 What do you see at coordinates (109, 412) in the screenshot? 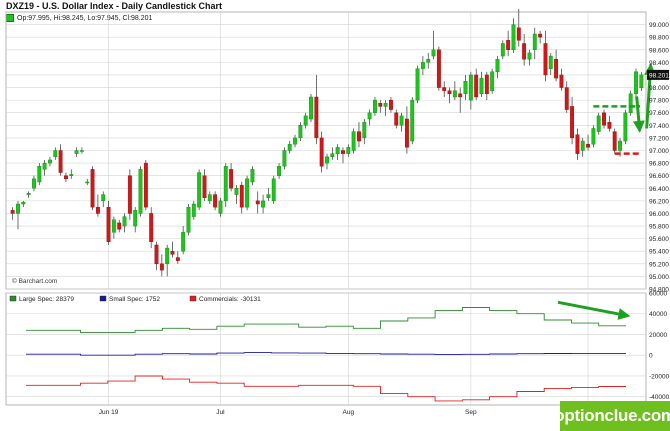
I see `date-tick-label: Jun 19` at bounding box center [109, 412].